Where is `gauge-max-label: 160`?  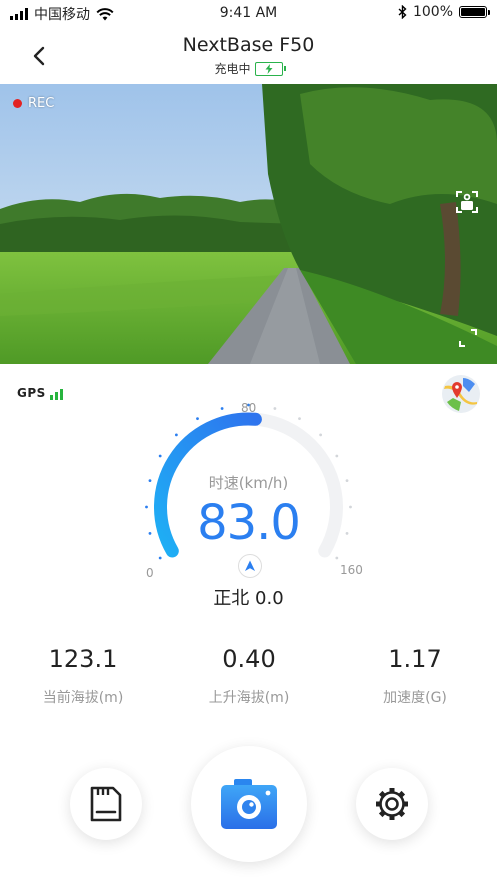
gauge-max-label: 160 is located at coordinates (351, 570).